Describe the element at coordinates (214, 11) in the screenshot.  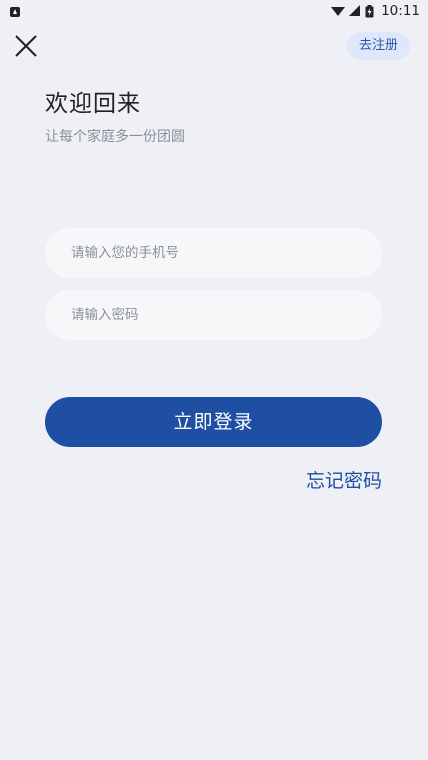
I see `status-bar: 10:11` at that location.